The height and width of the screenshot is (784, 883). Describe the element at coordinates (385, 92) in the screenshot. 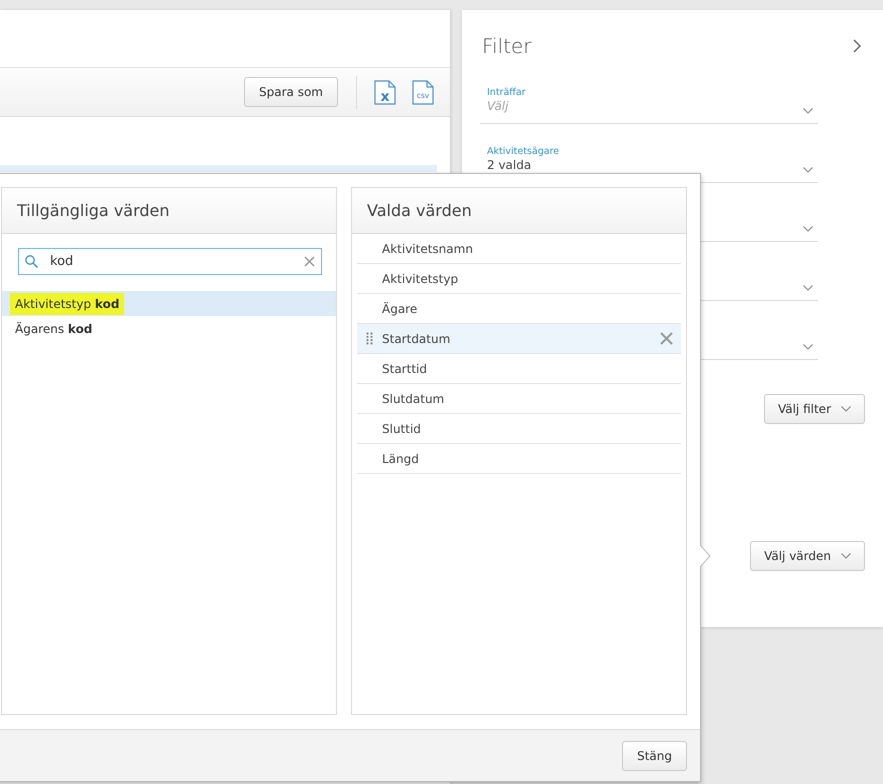

I see `x-file-icon: x` at that location.